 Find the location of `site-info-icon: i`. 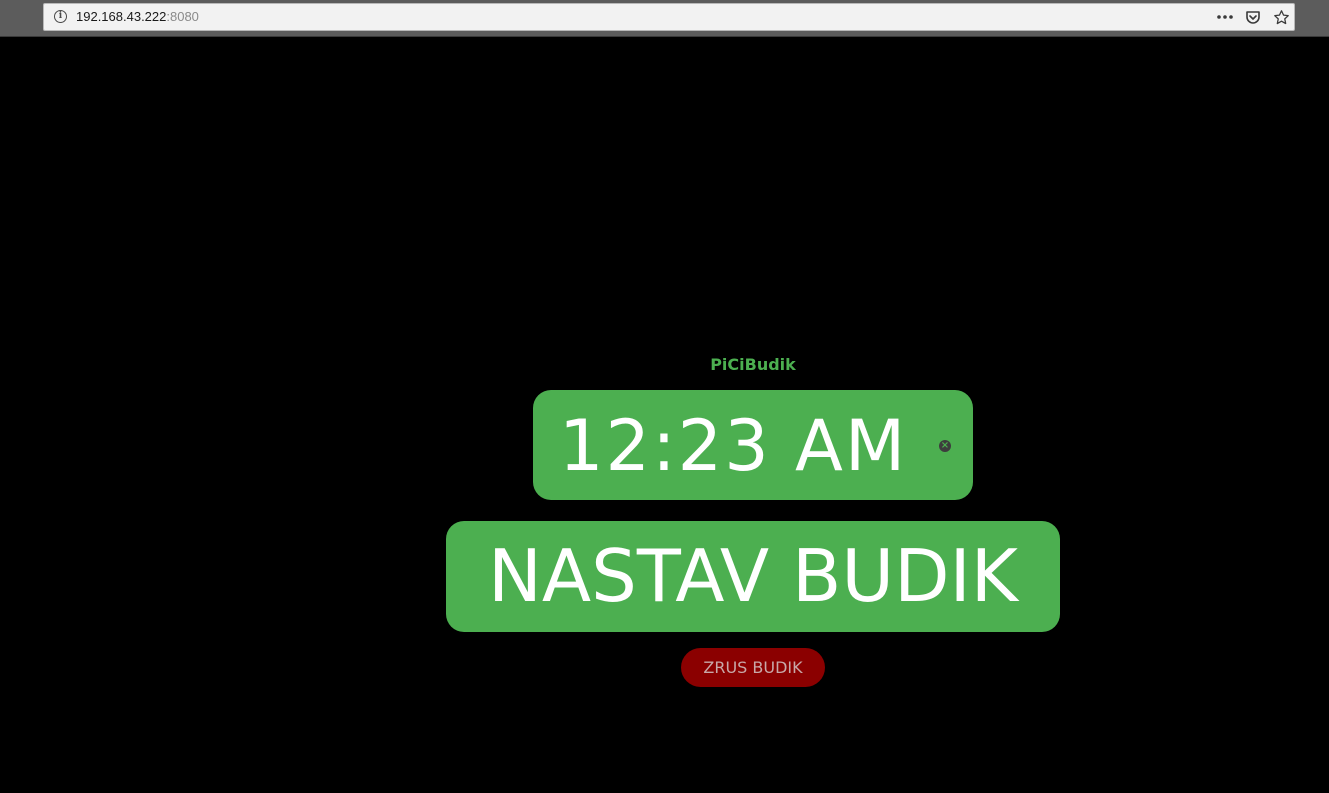

site-info-icon: i is located at coordinates (60, 16).